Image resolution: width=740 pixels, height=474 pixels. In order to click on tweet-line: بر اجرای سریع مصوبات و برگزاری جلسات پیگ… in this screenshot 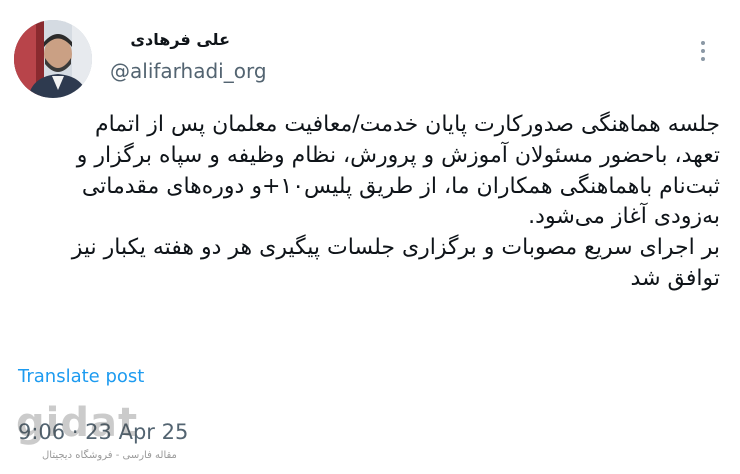, I will do `click(395, 248)`.